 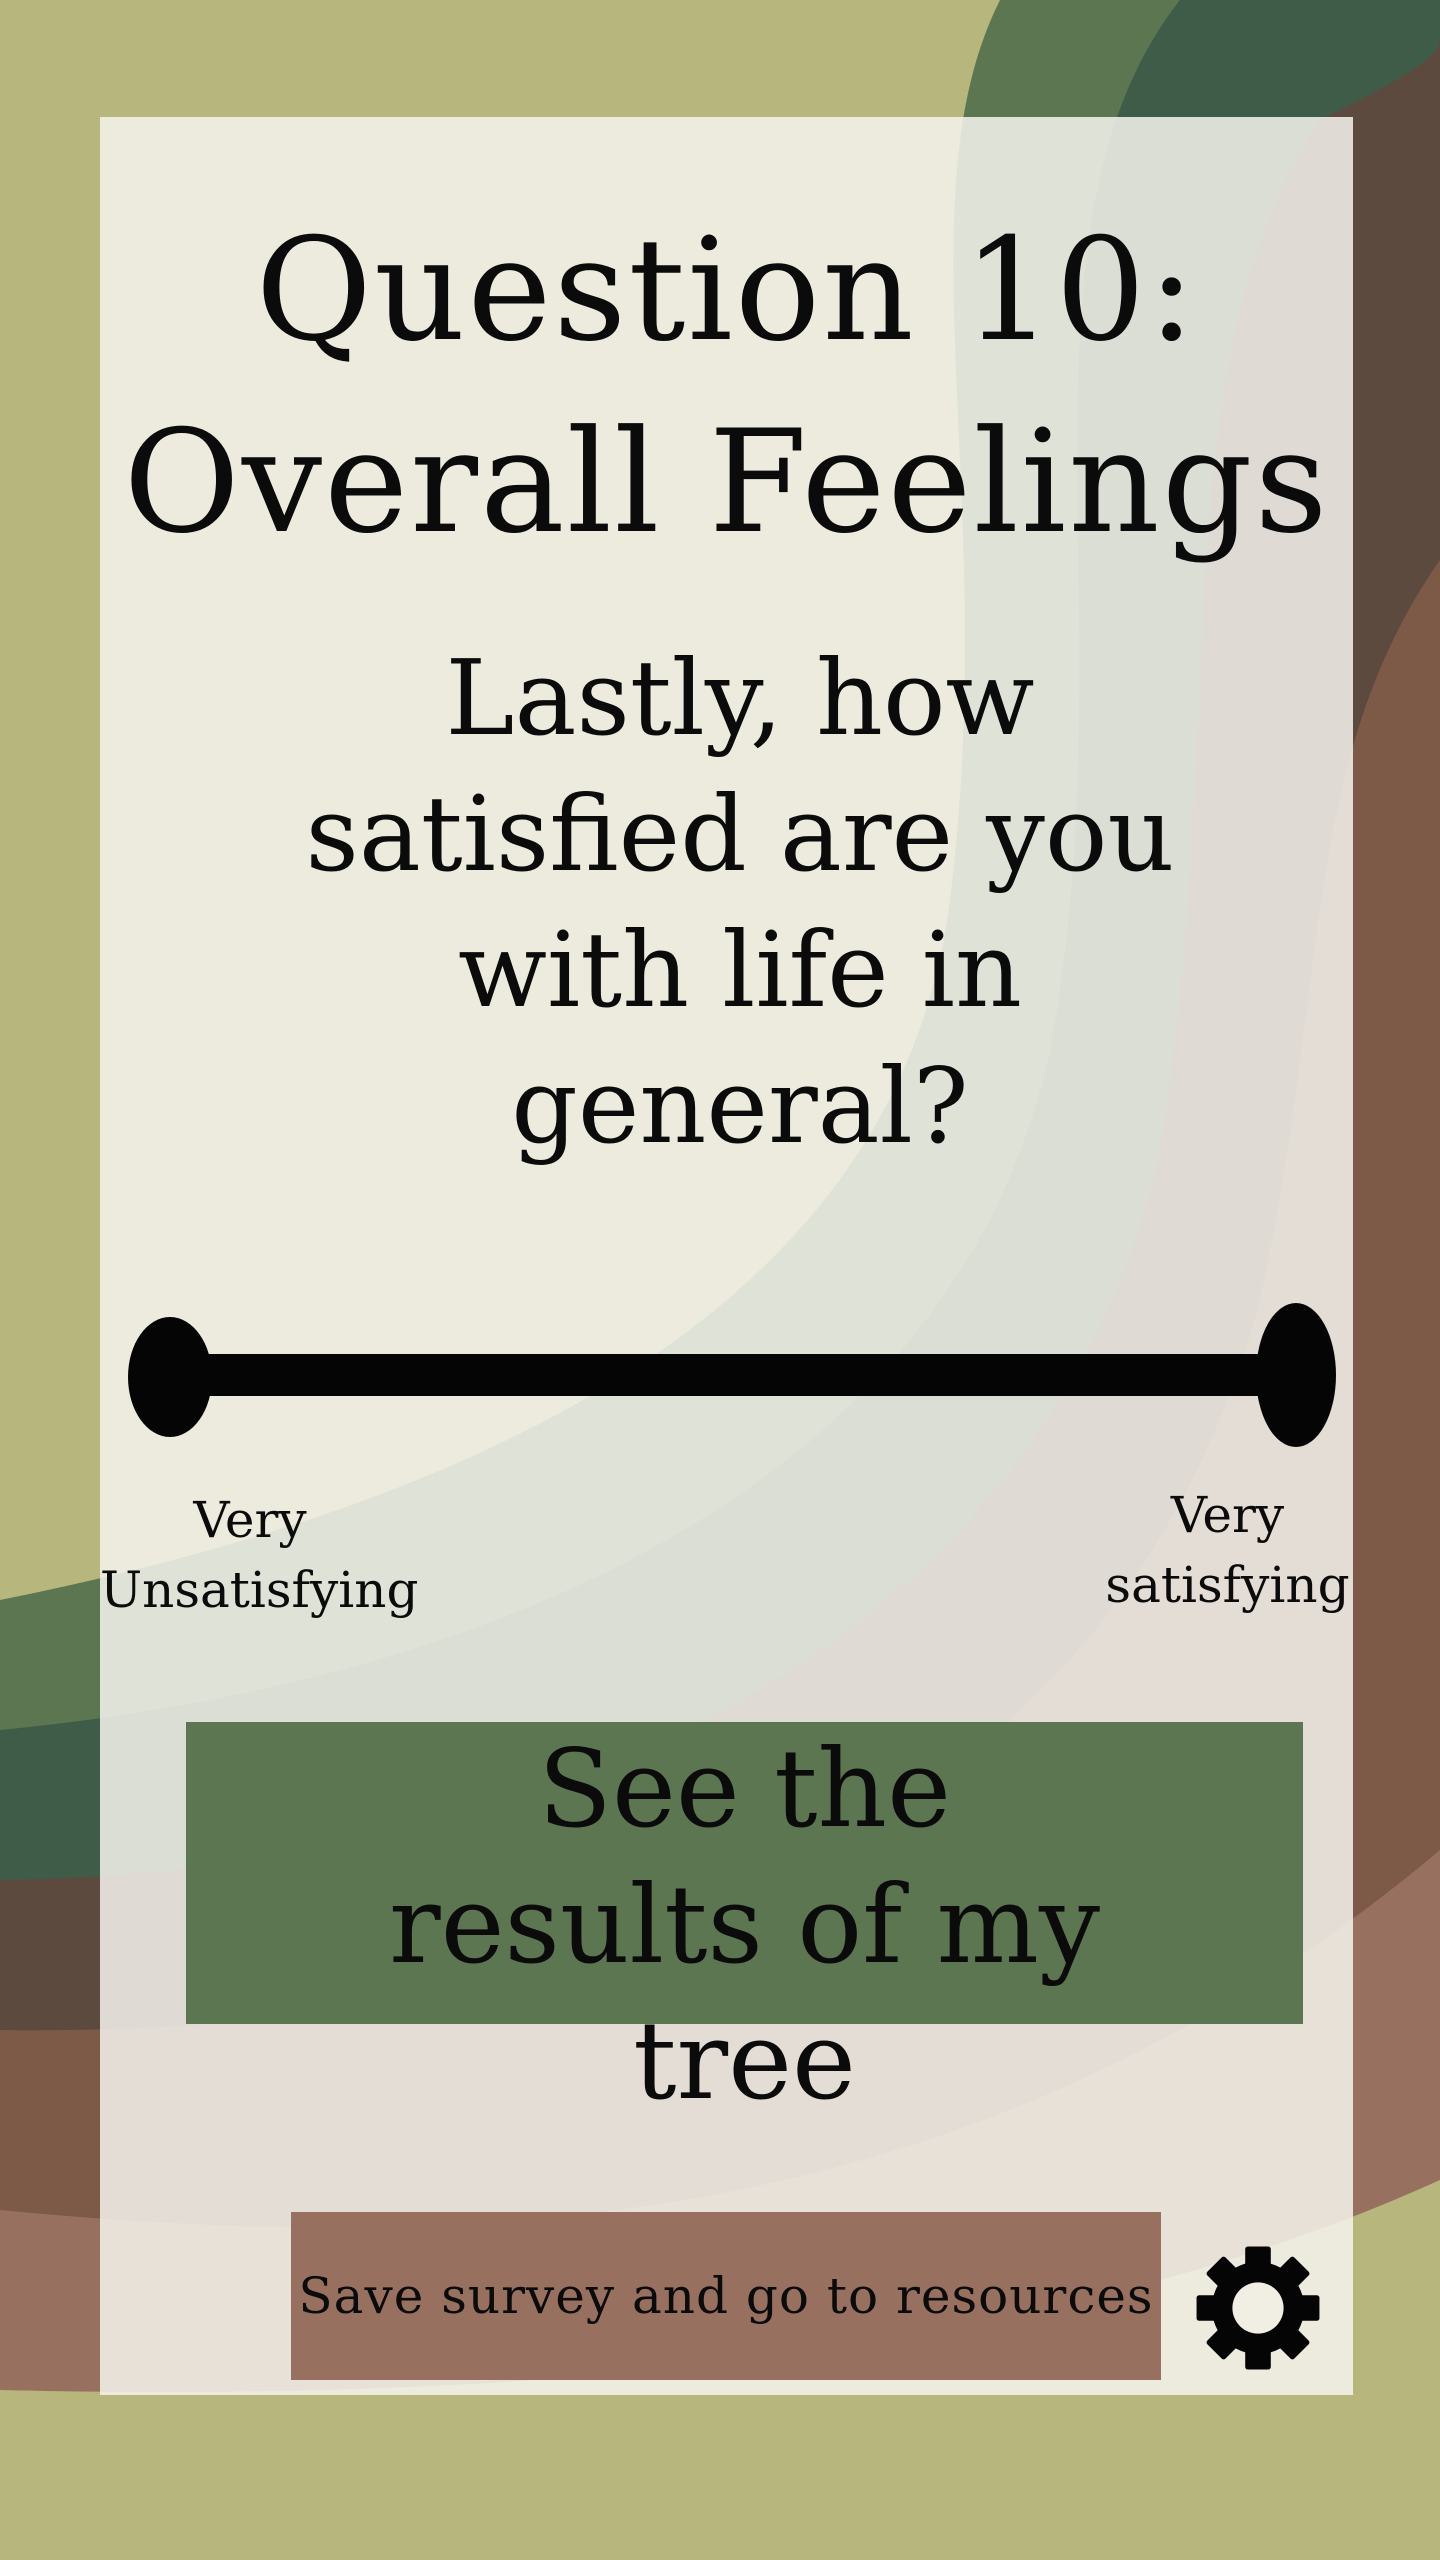 What do you see at coordinates (726, 2296) in the screenshot?
I see `save-survey-button: Save survey and go to resources` at bounding box center [726, 2296].